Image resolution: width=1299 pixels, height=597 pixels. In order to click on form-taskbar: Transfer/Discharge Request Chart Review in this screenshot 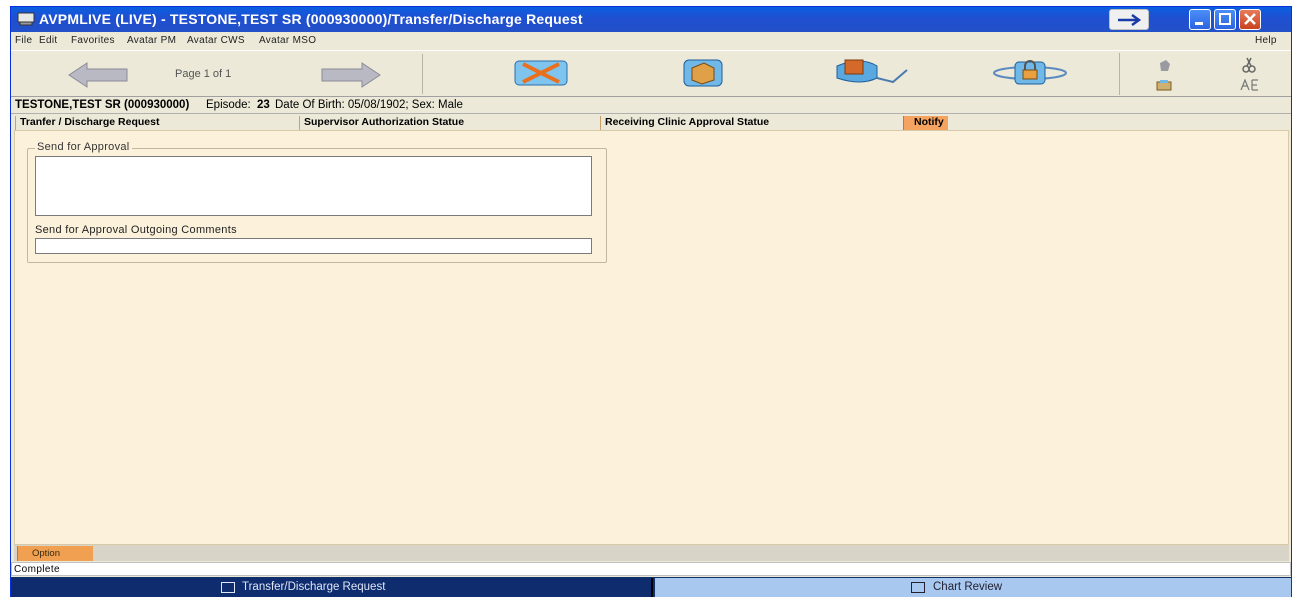, I will do `click(651, 587)`.